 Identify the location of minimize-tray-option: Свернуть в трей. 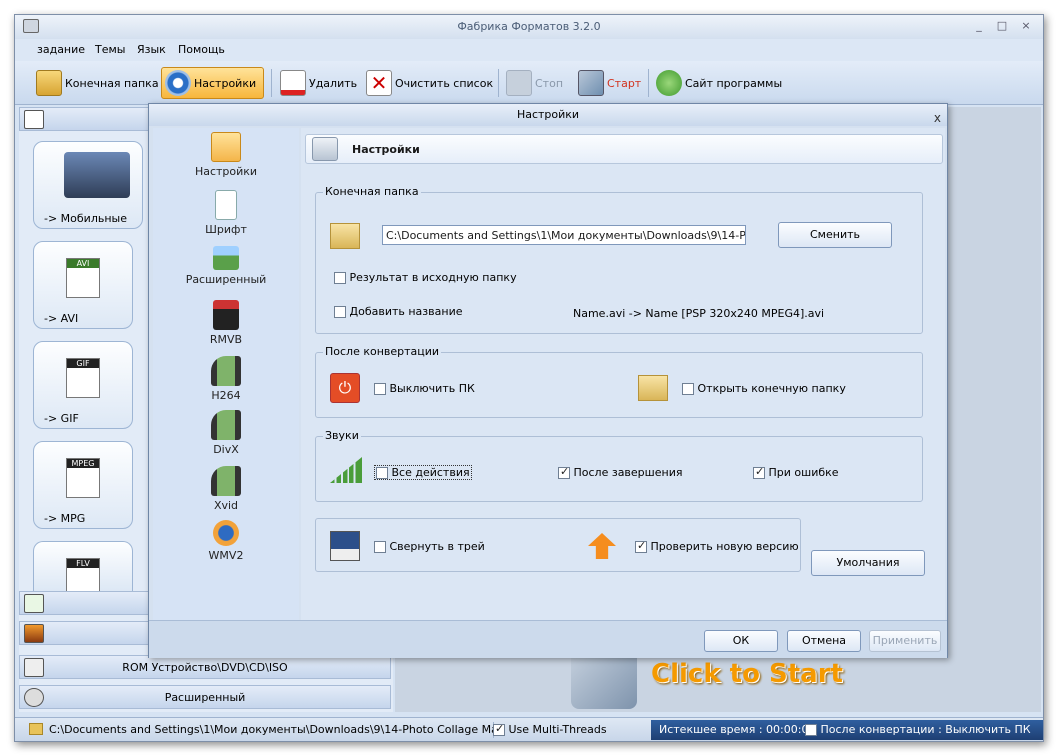
(429, 546).